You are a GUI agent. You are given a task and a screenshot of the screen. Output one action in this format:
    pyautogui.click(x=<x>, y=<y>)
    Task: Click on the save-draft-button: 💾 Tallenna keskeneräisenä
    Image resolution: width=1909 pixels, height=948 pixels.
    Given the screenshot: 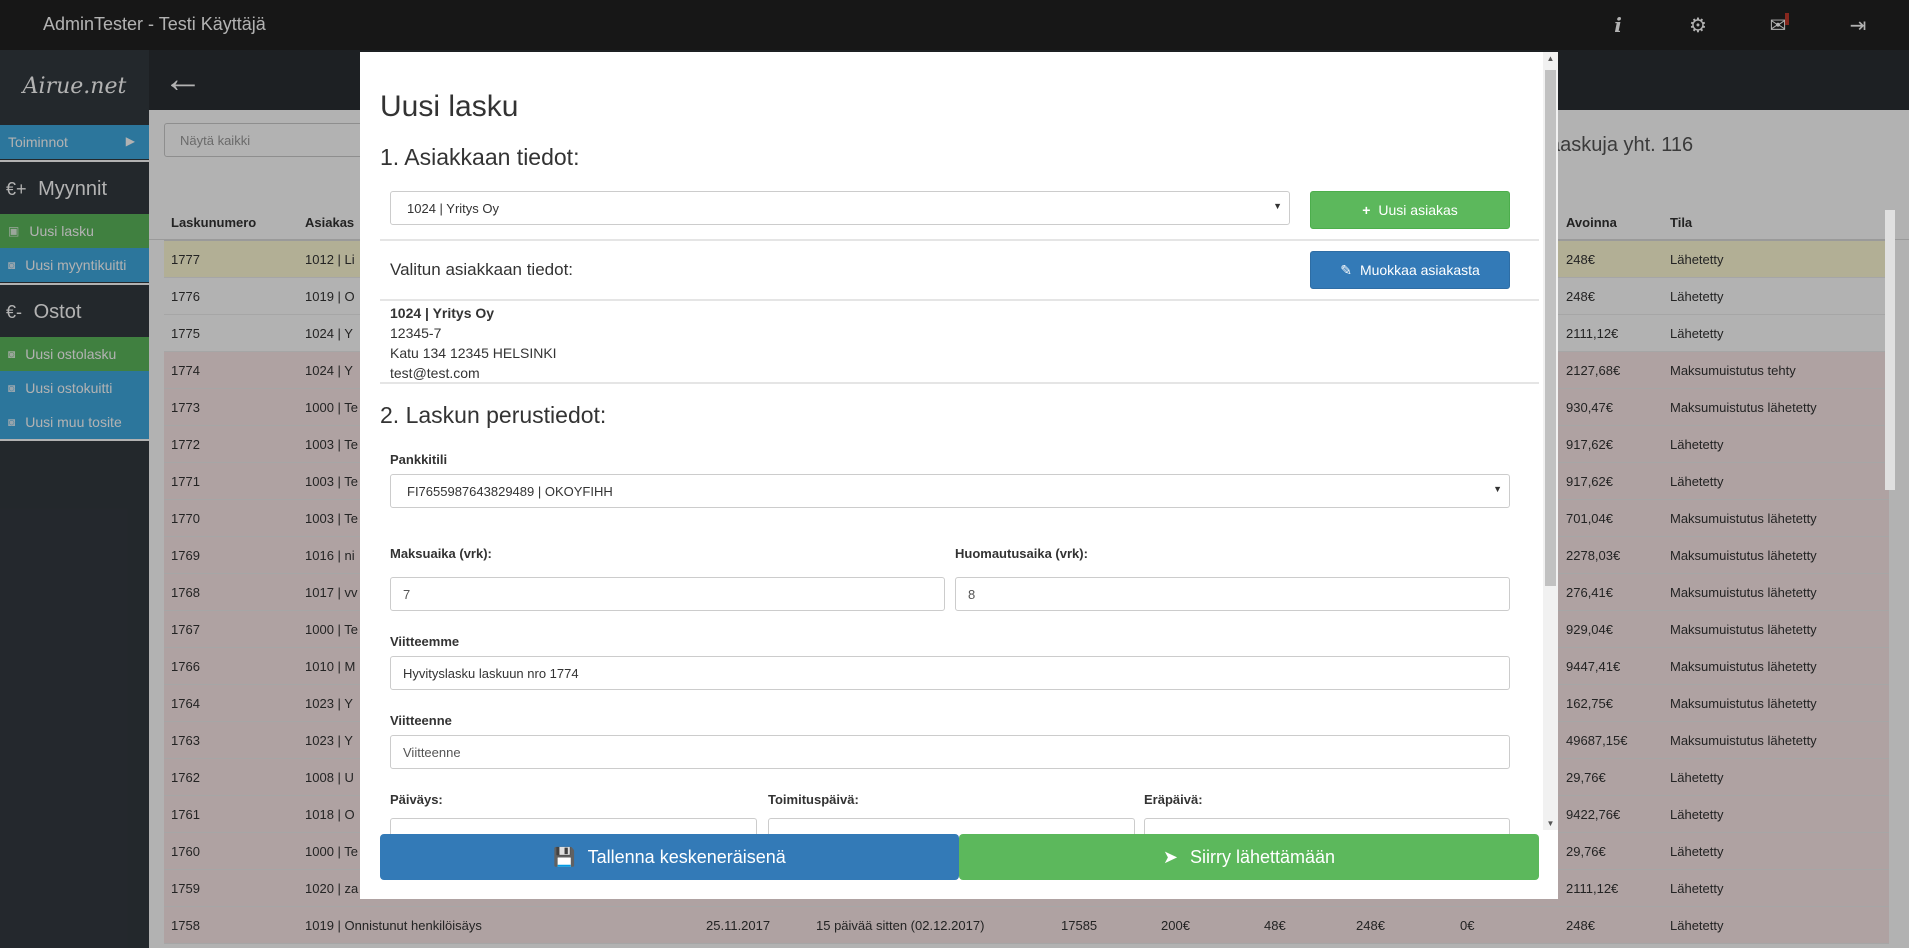 What is the action you would take?
    pyautogui.click(x=669, y=857)
    